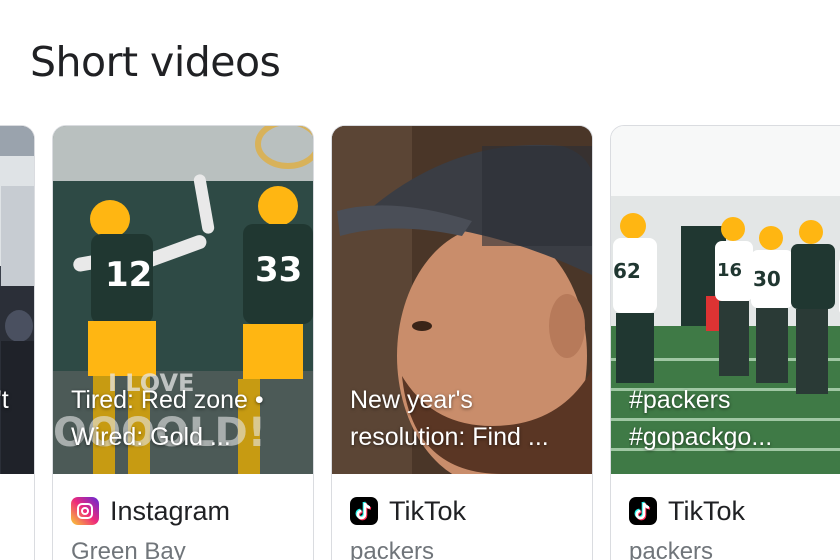 Image resolution: width=840 pixels, height=560 pixels. Describe the element at coordinates (128, 549) in the screenshot. I see `video-subline: Green Bay` at that location.